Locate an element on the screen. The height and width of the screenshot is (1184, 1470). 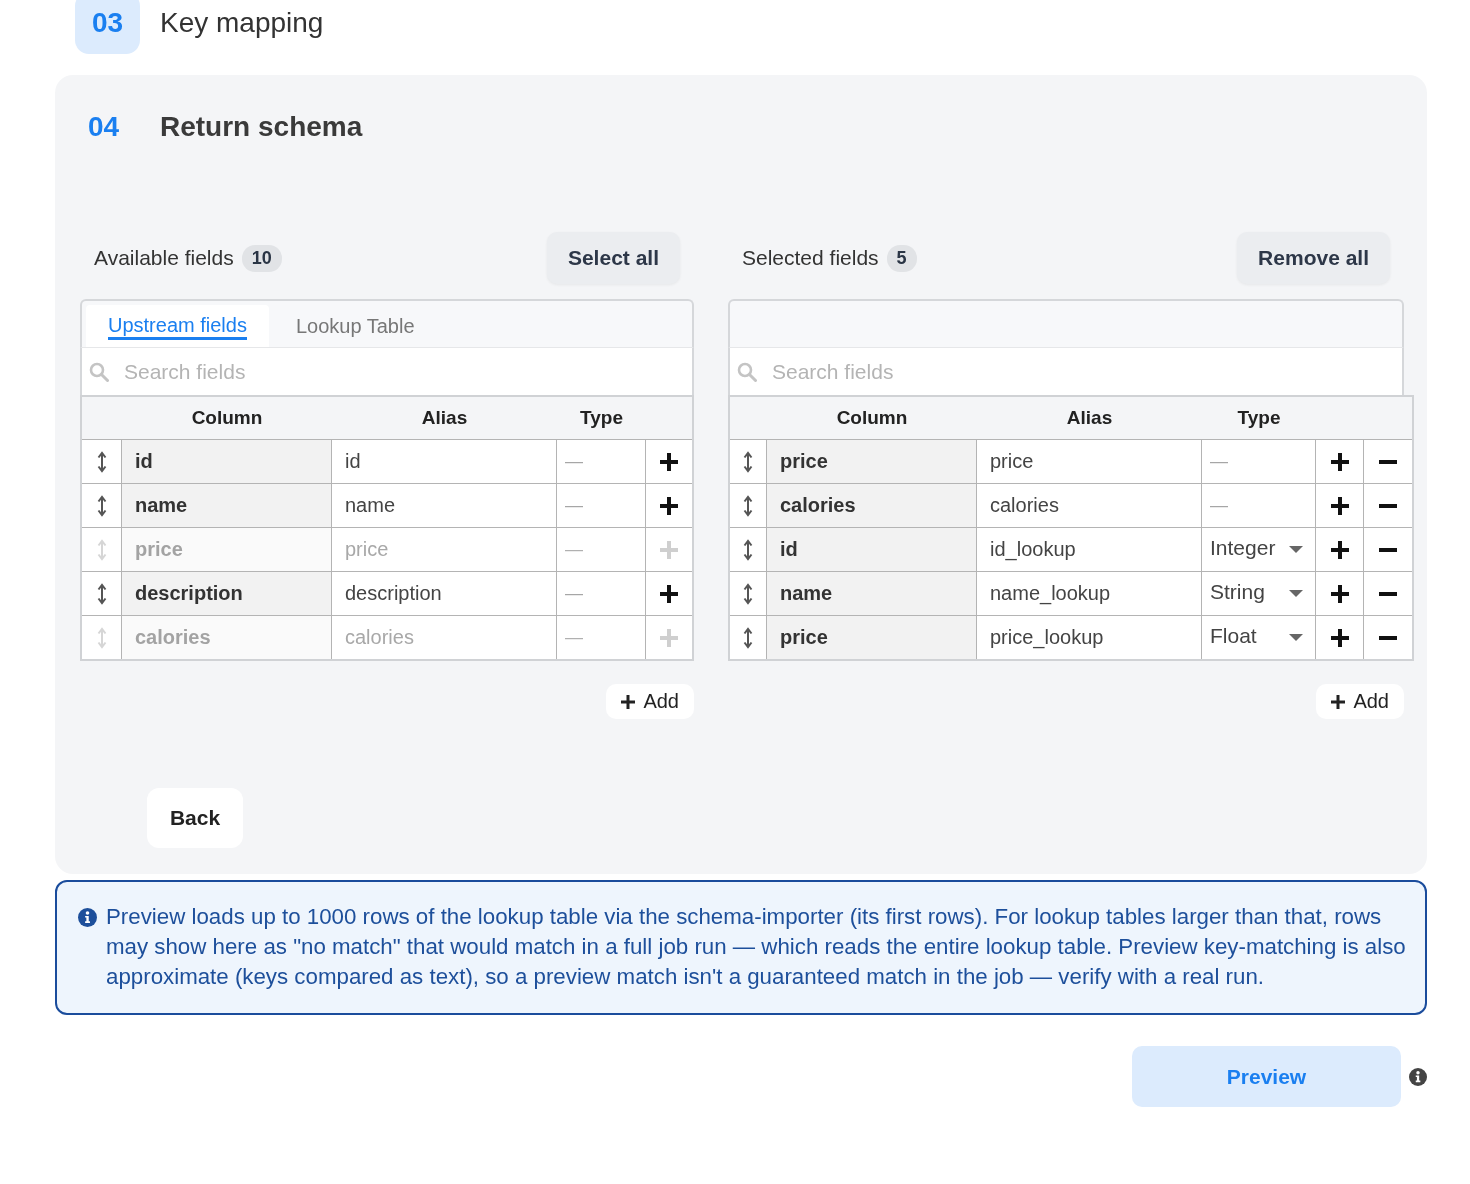
field-count-label: Selected fields is located at coordinates (810, 258).